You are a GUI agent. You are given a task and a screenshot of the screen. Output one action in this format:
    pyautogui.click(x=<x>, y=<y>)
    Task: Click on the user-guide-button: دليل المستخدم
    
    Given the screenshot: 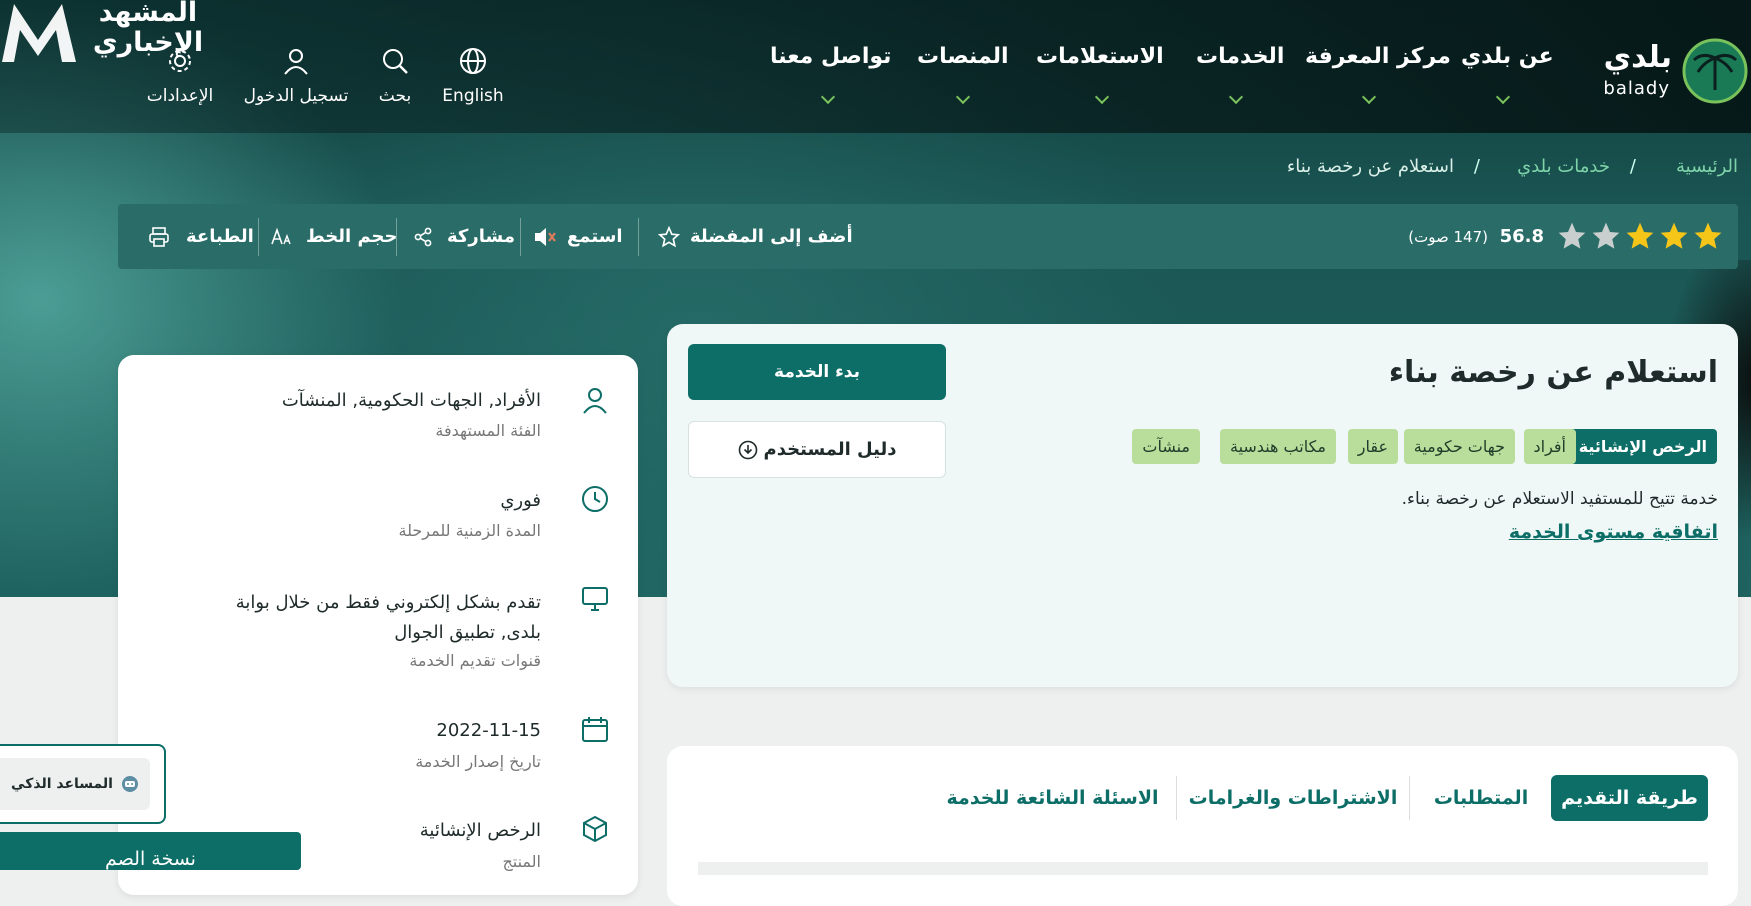 What is the action you would take?
    pyautogui.click(x=817, y=449)
    